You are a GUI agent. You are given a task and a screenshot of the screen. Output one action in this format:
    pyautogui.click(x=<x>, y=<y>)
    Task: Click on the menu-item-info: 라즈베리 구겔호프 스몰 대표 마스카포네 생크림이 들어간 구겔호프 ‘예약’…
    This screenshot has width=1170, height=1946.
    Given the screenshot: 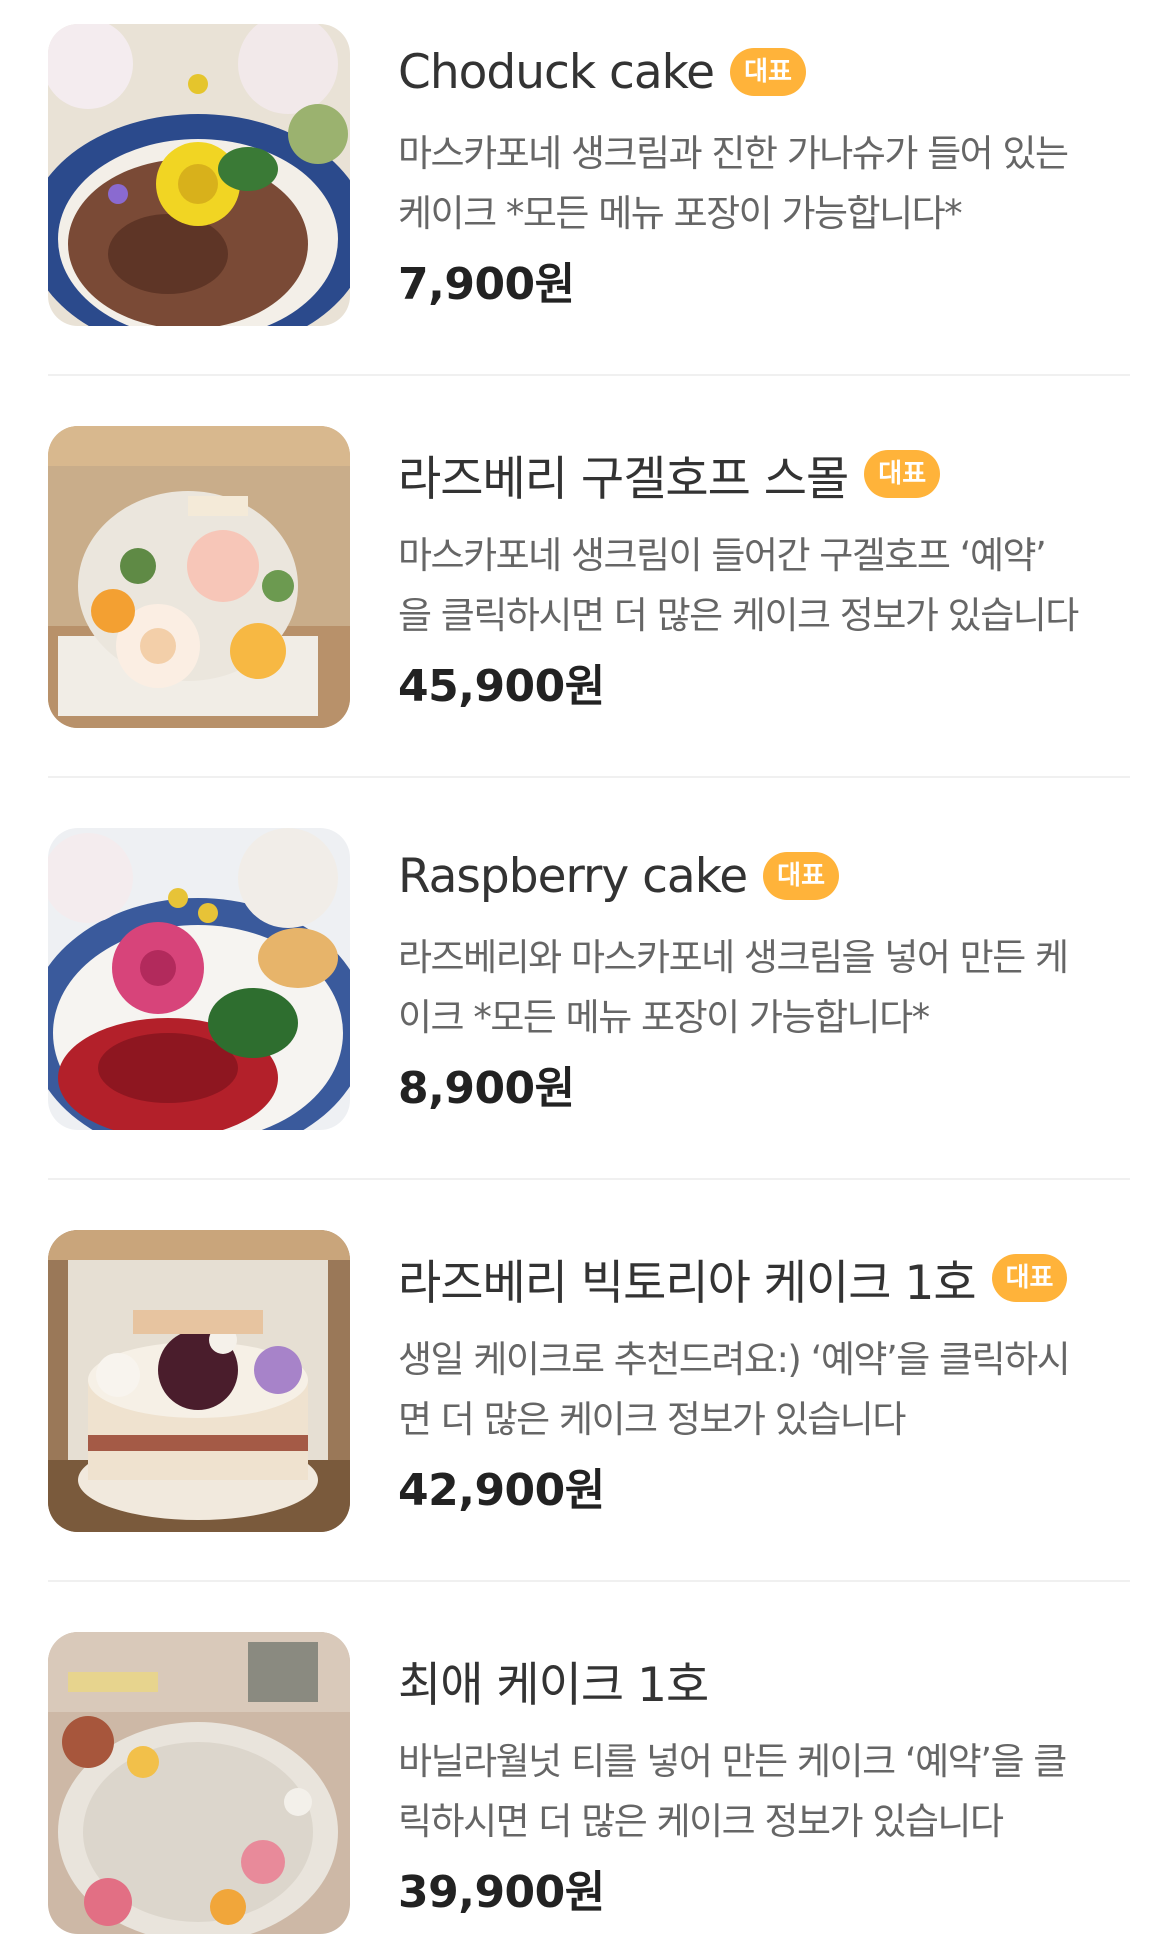 What is the action you would take?
    pyautogui.click(x=768, y=570)
    